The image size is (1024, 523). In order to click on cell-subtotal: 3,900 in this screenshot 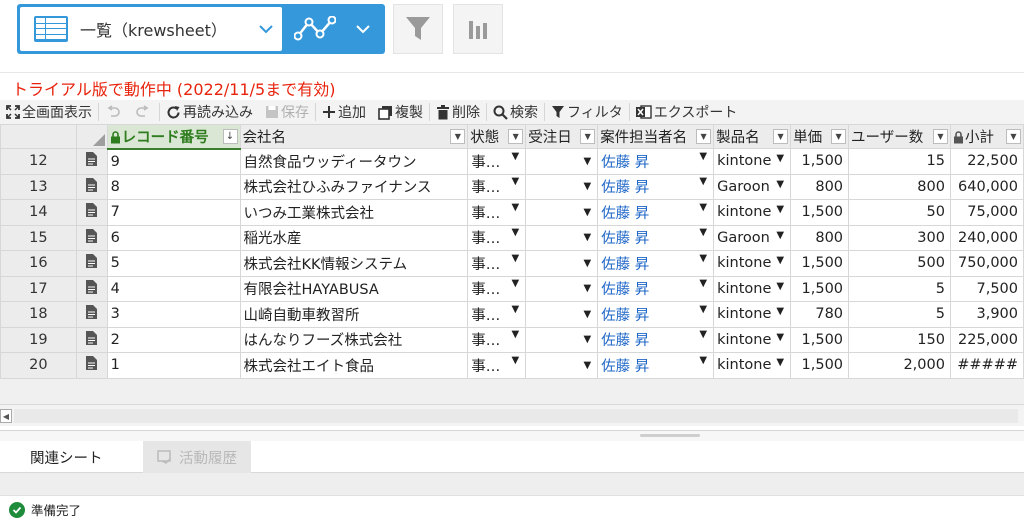, I will do `click(986, 314)`.